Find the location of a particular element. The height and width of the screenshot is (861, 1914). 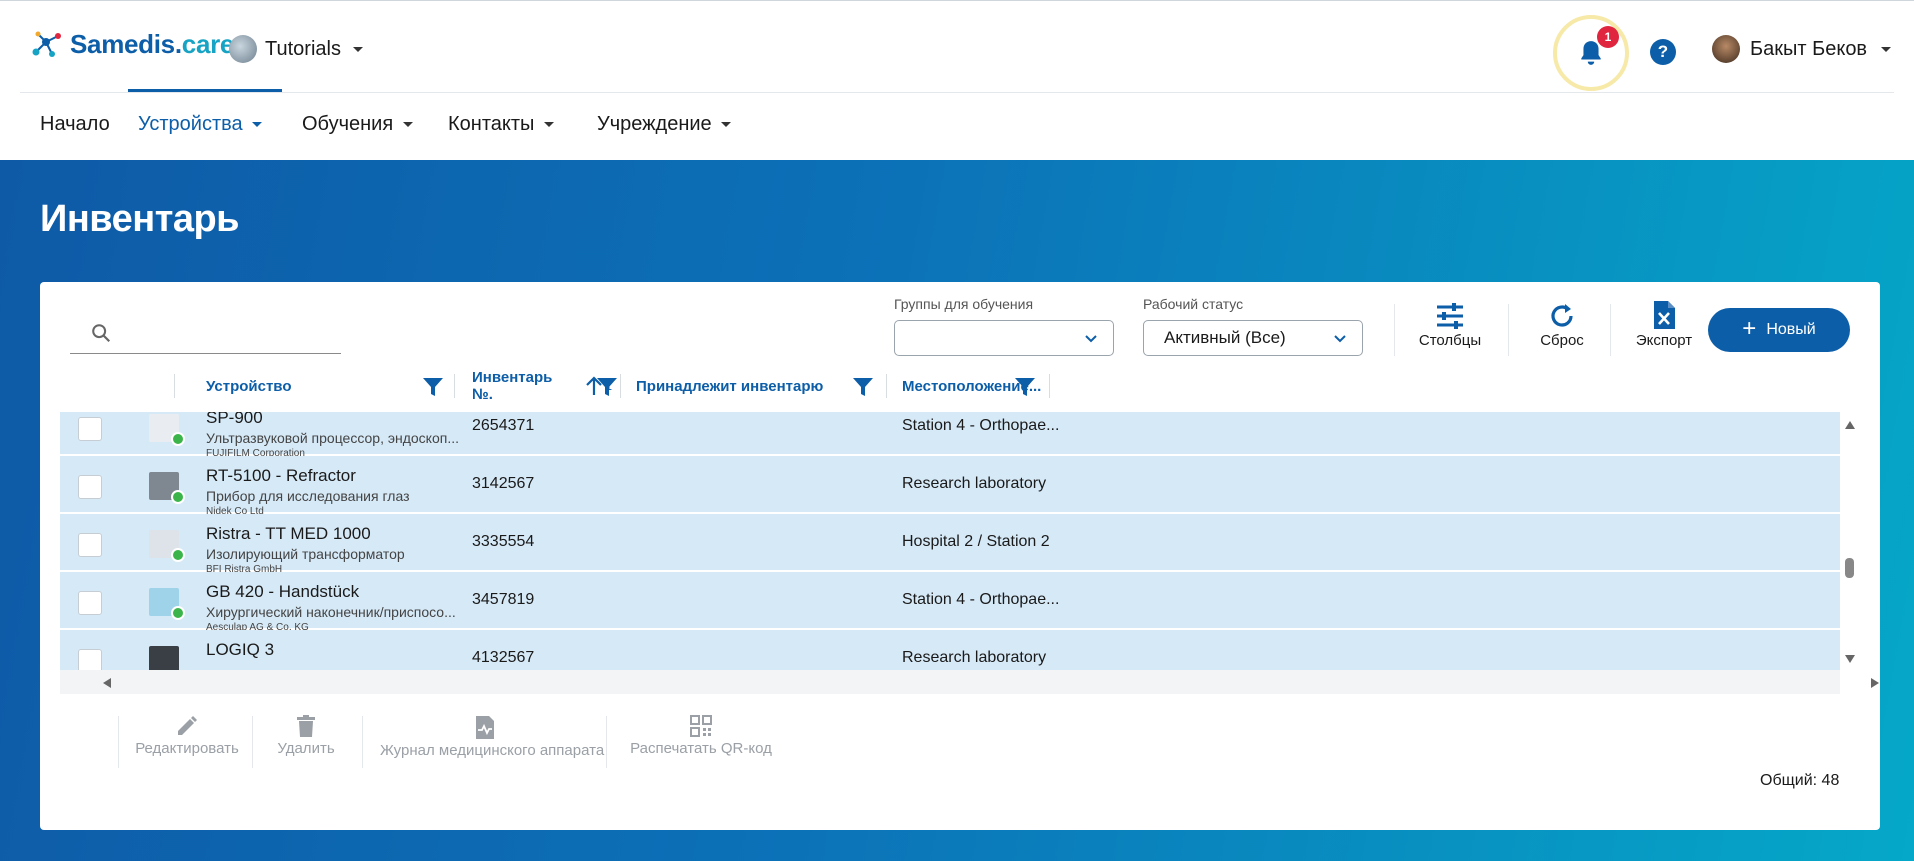

notifications-button: 1 is located at coordinates (1591, 53).